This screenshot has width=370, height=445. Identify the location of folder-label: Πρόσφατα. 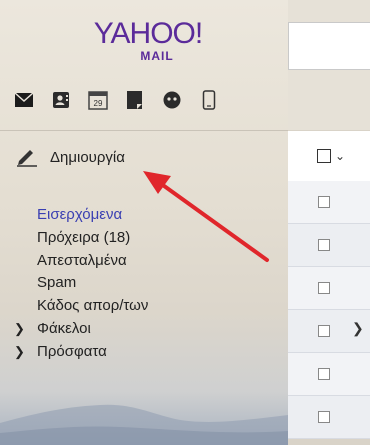
(72, 351).